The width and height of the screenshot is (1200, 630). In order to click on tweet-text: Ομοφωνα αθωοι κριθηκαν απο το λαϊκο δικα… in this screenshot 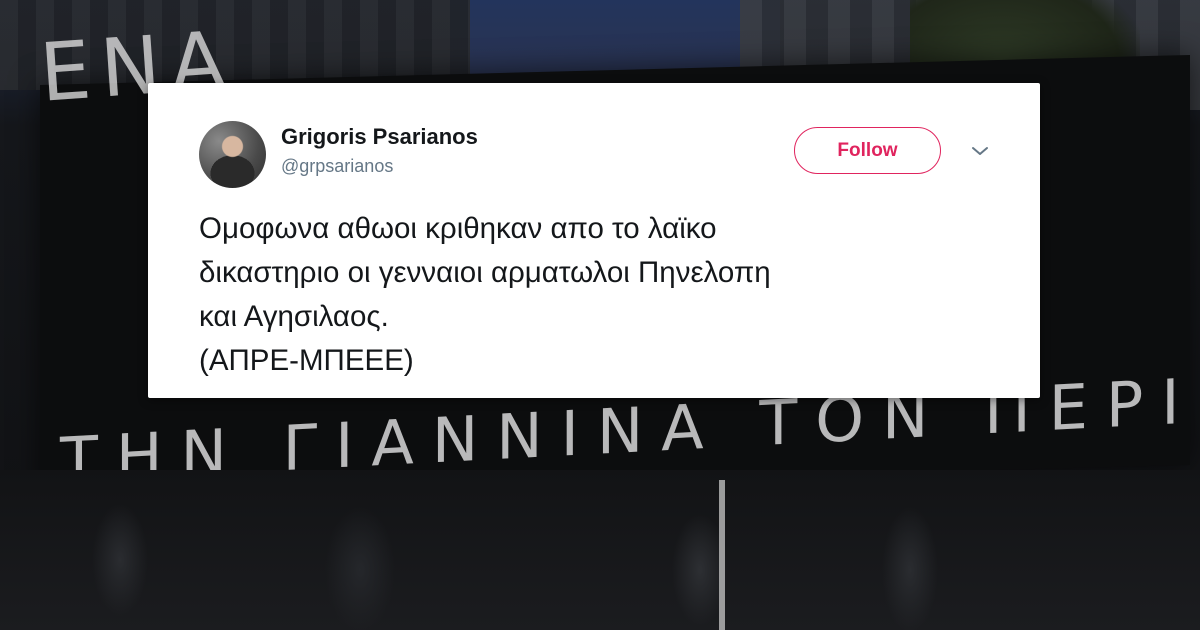, I will do `click(485, 294)`.